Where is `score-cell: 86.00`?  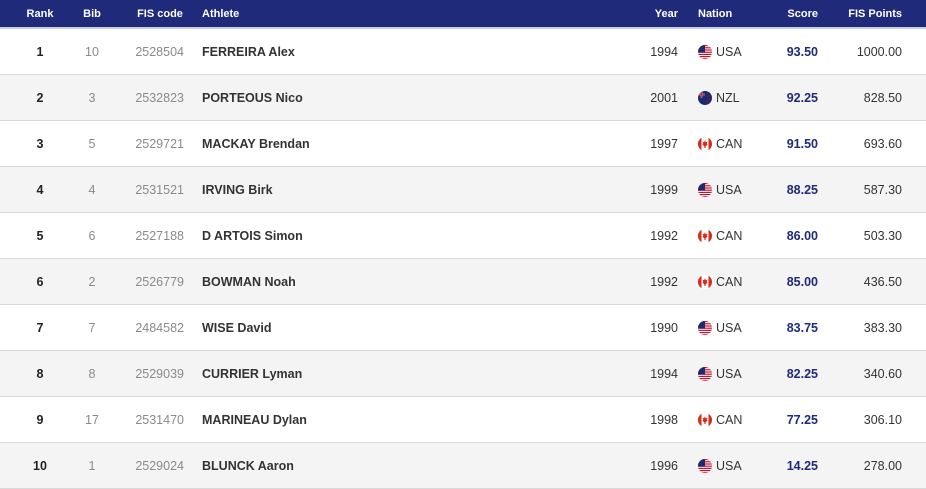
score-cell: 86.00 is located at coordinates (802, 235).